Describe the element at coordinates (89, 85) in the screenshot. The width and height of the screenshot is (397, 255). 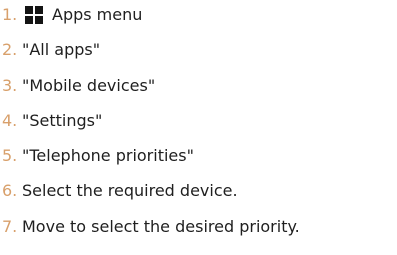
I see `step-text: "Mobile devices"` at that location.